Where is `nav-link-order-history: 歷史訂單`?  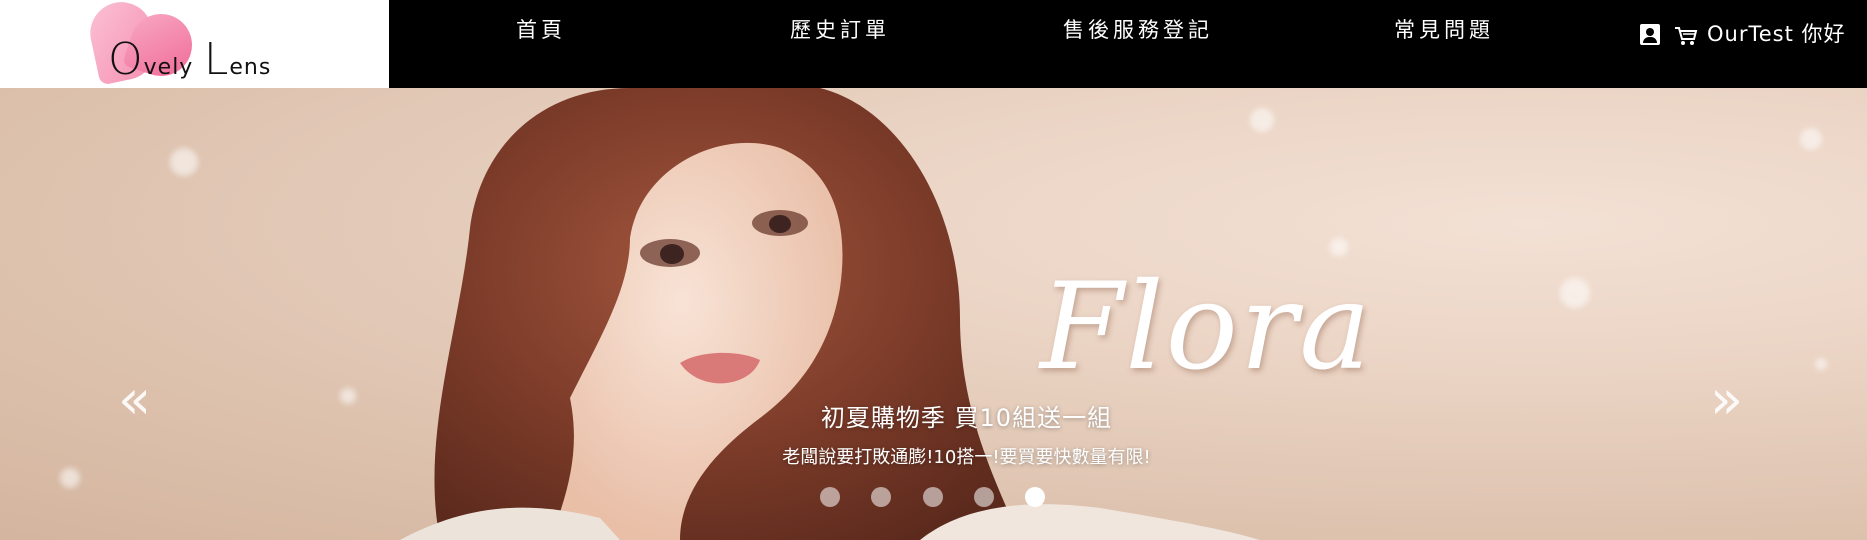
nav-link-order-history: 歷史訂單 is located at coordinates (840, 29).